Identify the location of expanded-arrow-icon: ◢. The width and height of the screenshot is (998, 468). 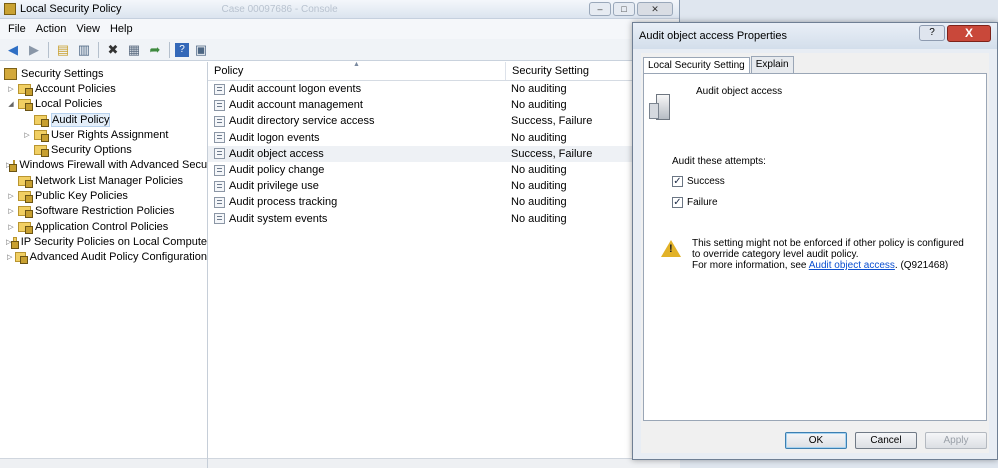
(11, 104).